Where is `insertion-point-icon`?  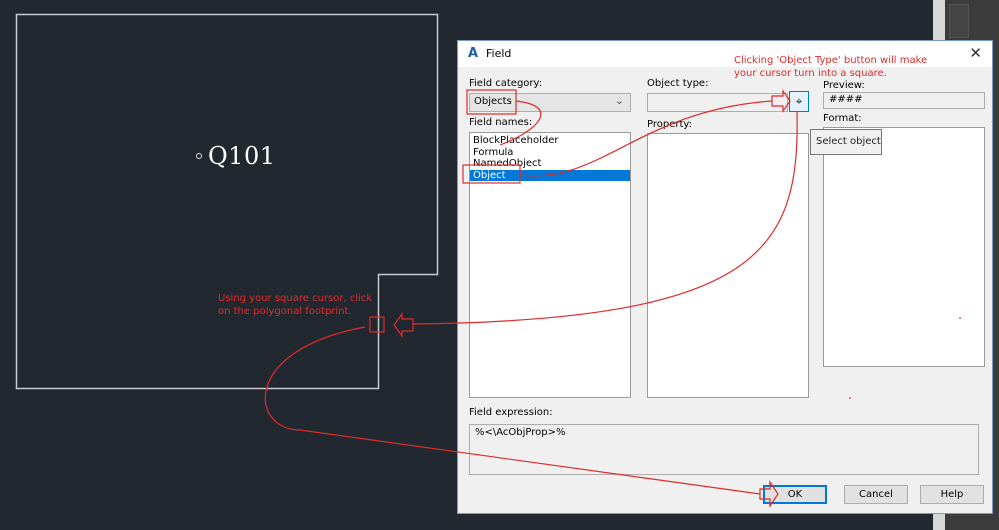
insertion-point-icon is located at coordinates (199, 155).